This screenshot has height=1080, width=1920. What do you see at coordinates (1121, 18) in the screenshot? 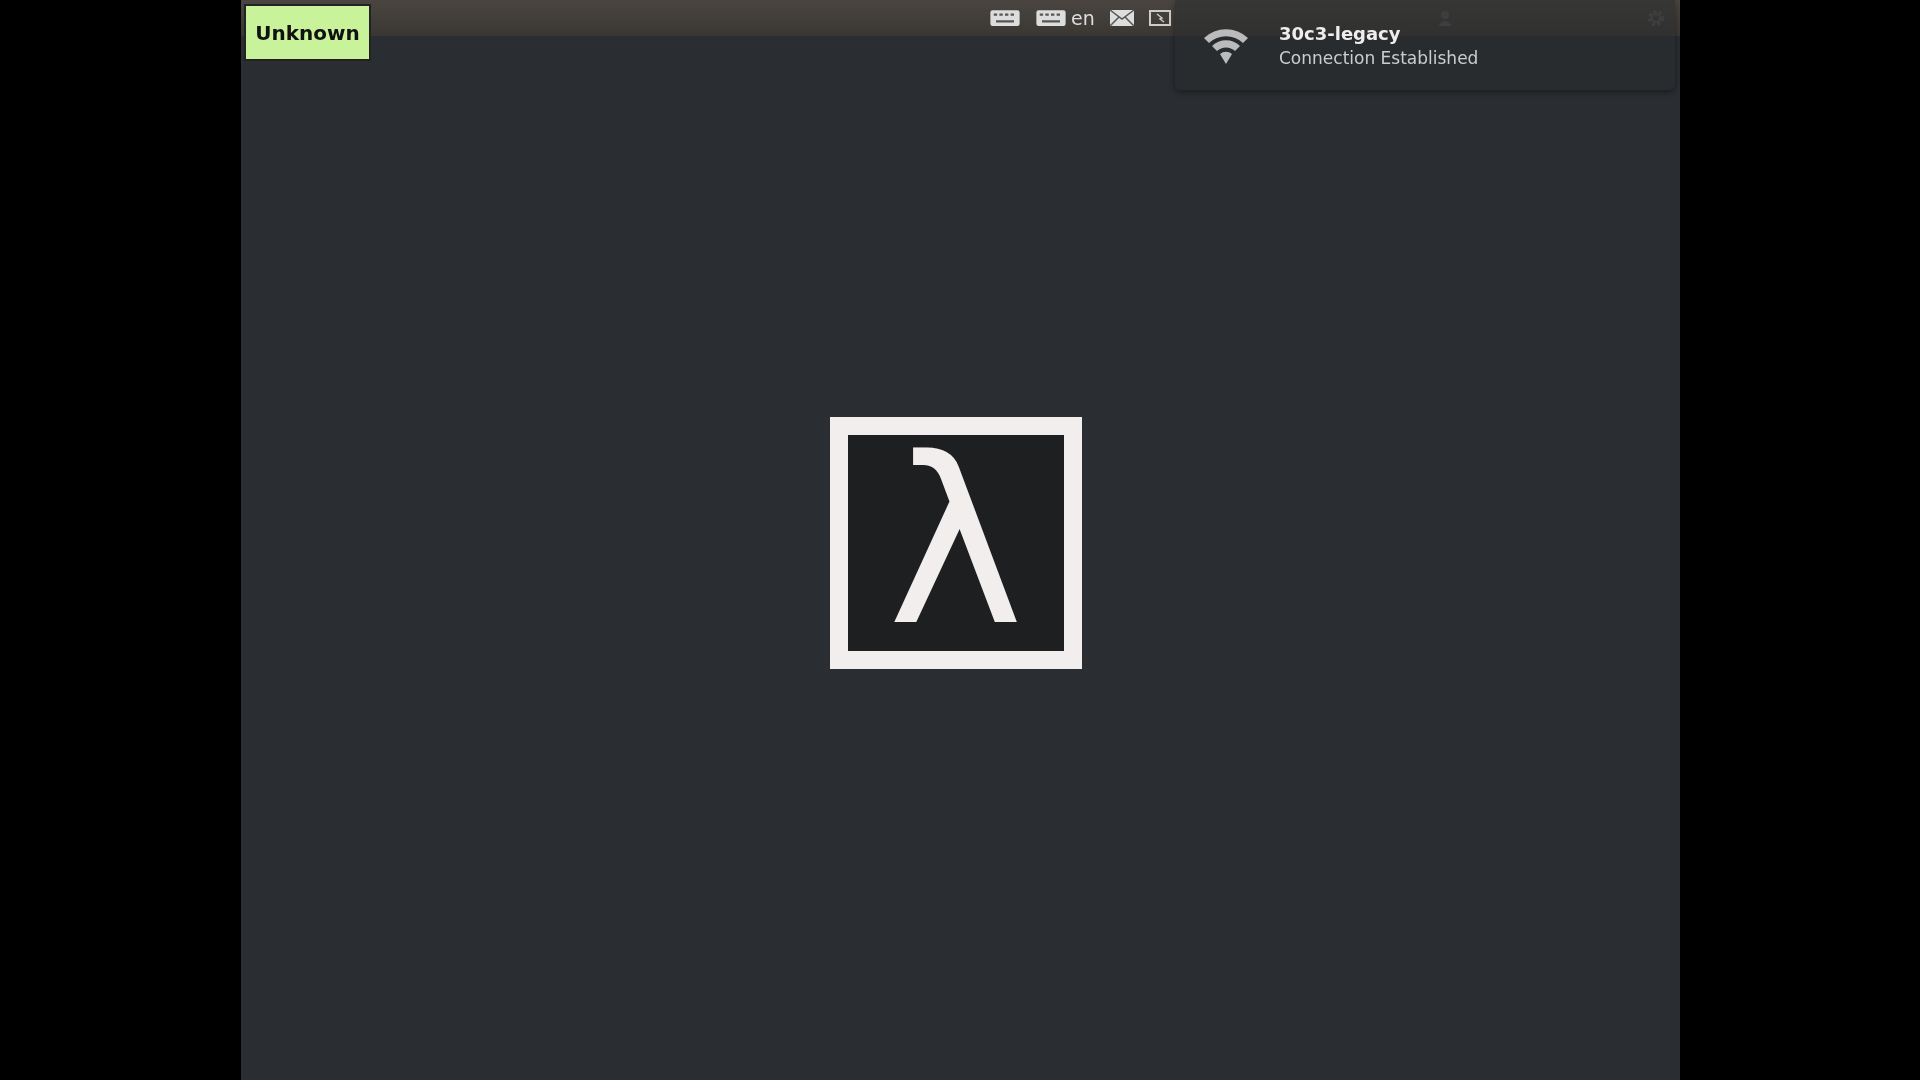
I see `envelope-icon` at bounding box center [1121, 18].